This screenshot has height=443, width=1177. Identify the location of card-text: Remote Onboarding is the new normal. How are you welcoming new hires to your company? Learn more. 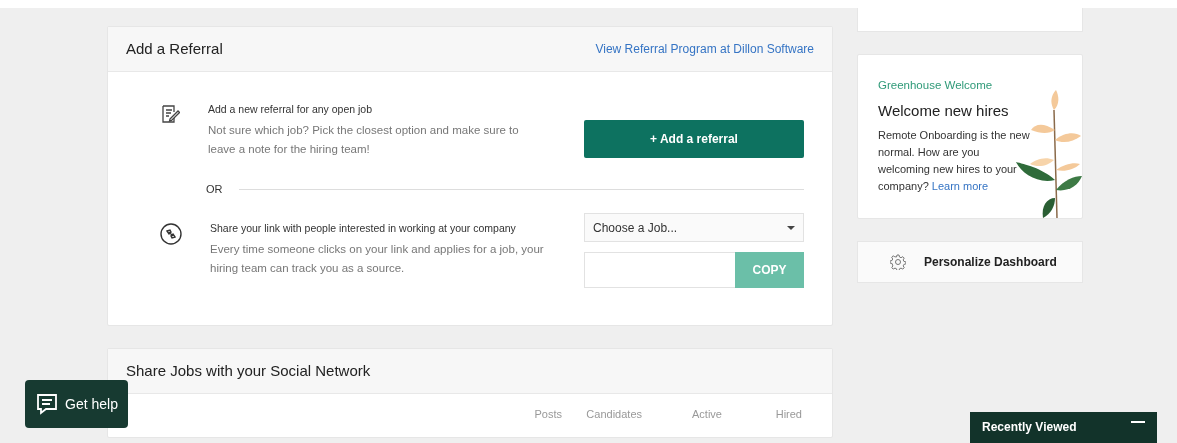
(954, 160).